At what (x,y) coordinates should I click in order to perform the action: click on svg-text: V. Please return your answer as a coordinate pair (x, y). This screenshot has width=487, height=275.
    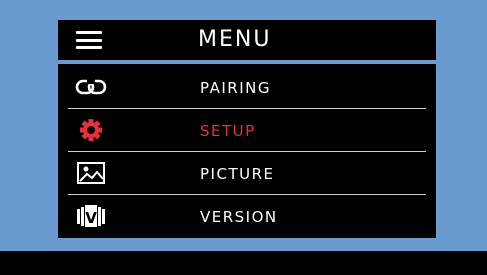
    Looking at the image, I should click on (91, 218).